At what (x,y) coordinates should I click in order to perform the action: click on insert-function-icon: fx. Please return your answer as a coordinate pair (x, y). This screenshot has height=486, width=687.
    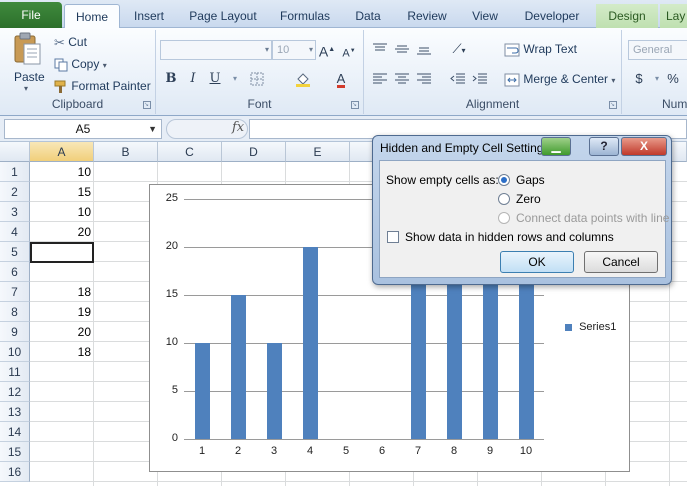
    Looking at the image, I should click on (238, 127).